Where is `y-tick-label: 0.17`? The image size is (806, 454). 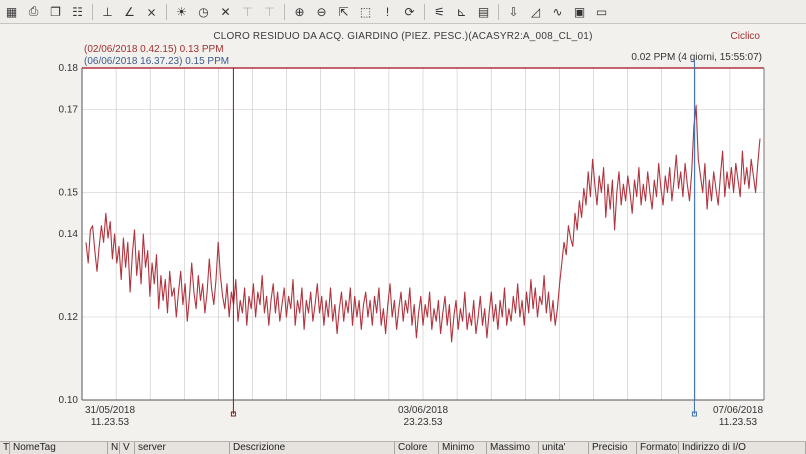 y-tick-label: 0.17 is located at coordinates (69, 110).